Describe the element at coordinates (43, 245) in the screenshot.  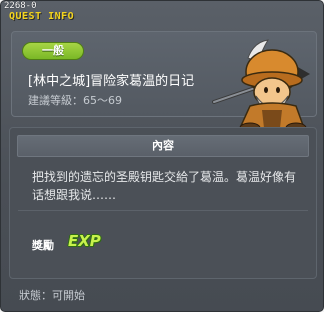
I see `reward-label: 獎勵` at that location.